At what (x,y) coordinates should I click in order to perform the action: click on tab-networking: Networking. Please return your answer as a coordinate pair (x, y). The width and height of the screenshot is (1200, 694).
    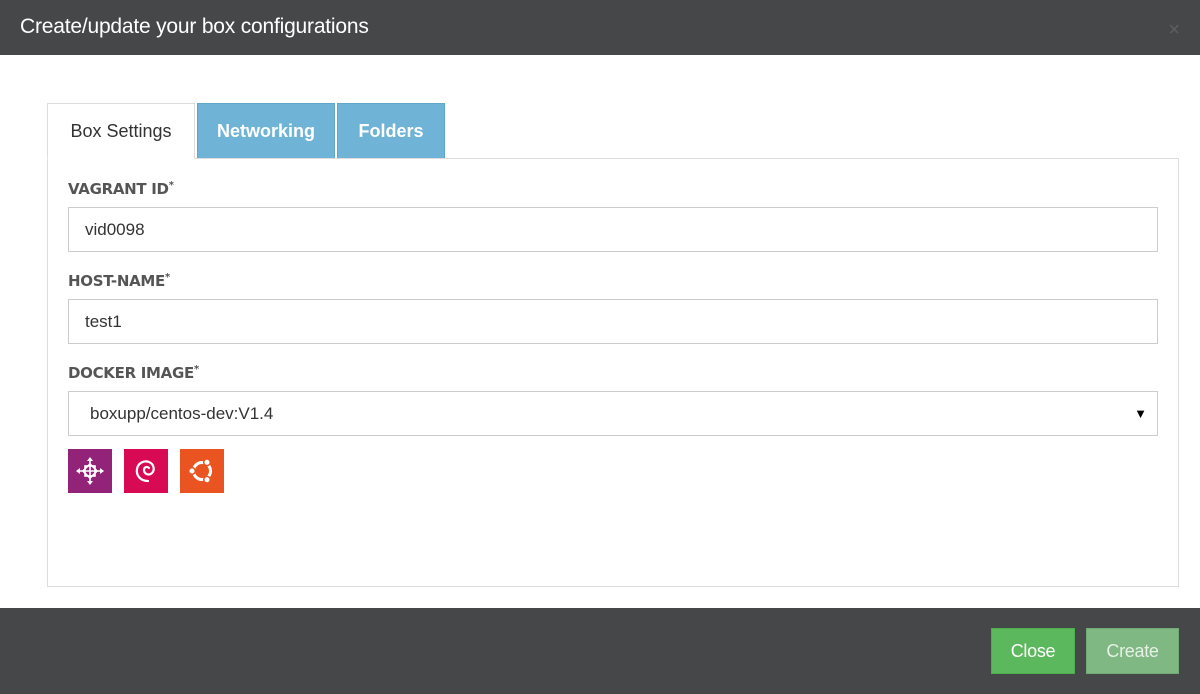
    Looking at the image, I should click on (266, 131).